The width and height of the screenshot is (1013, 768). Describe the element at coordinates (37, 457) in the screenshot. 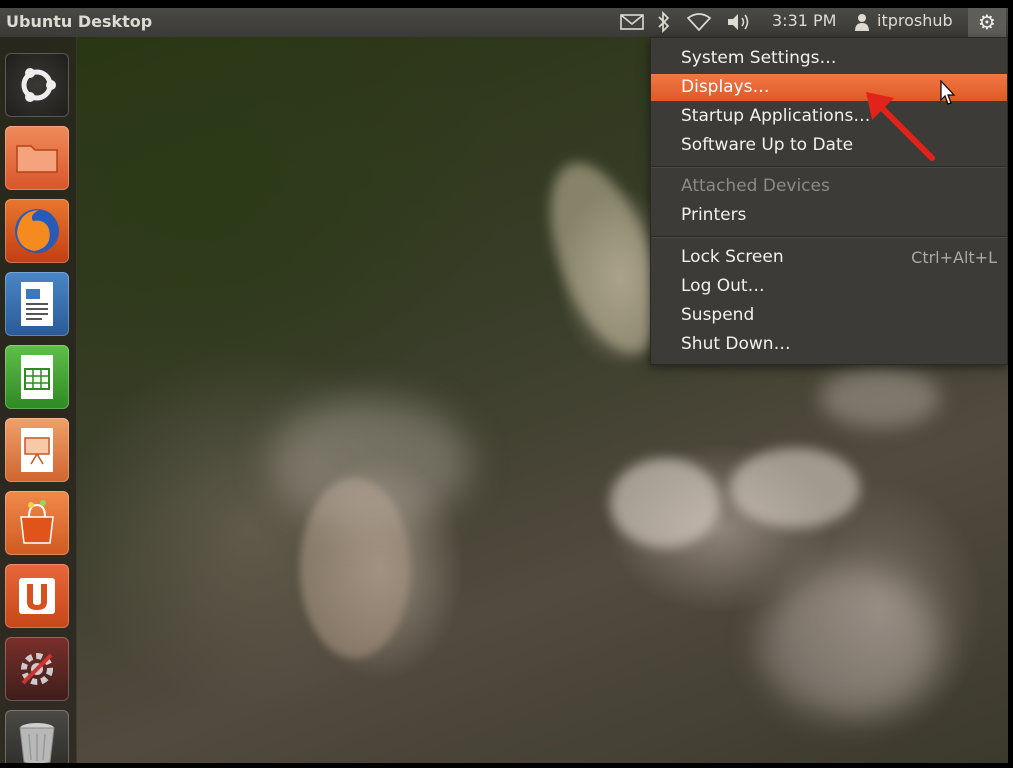

I see `impress-icon` at that location.